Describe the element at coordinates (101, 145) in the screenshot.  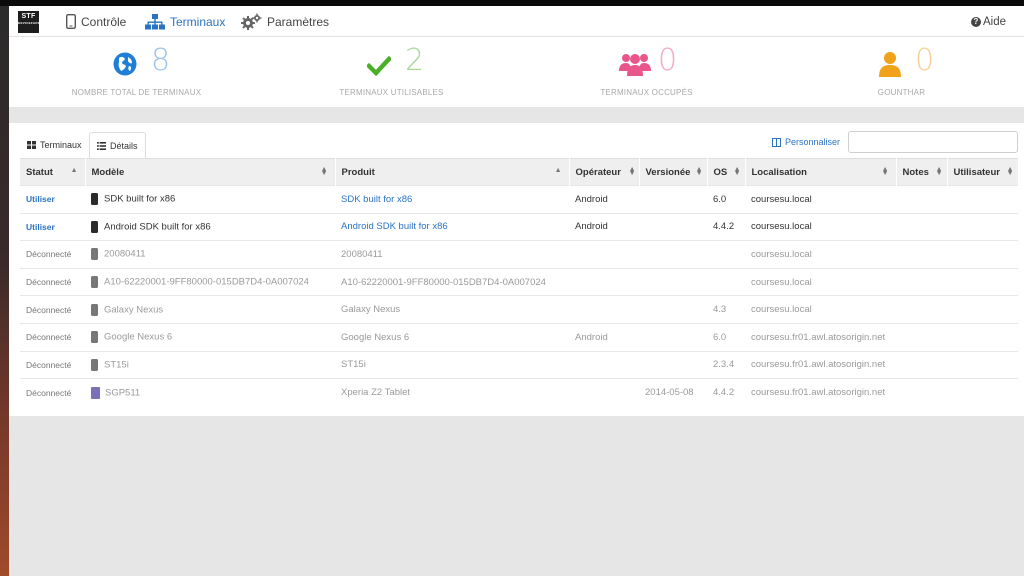
I see `list-icon` at that location.